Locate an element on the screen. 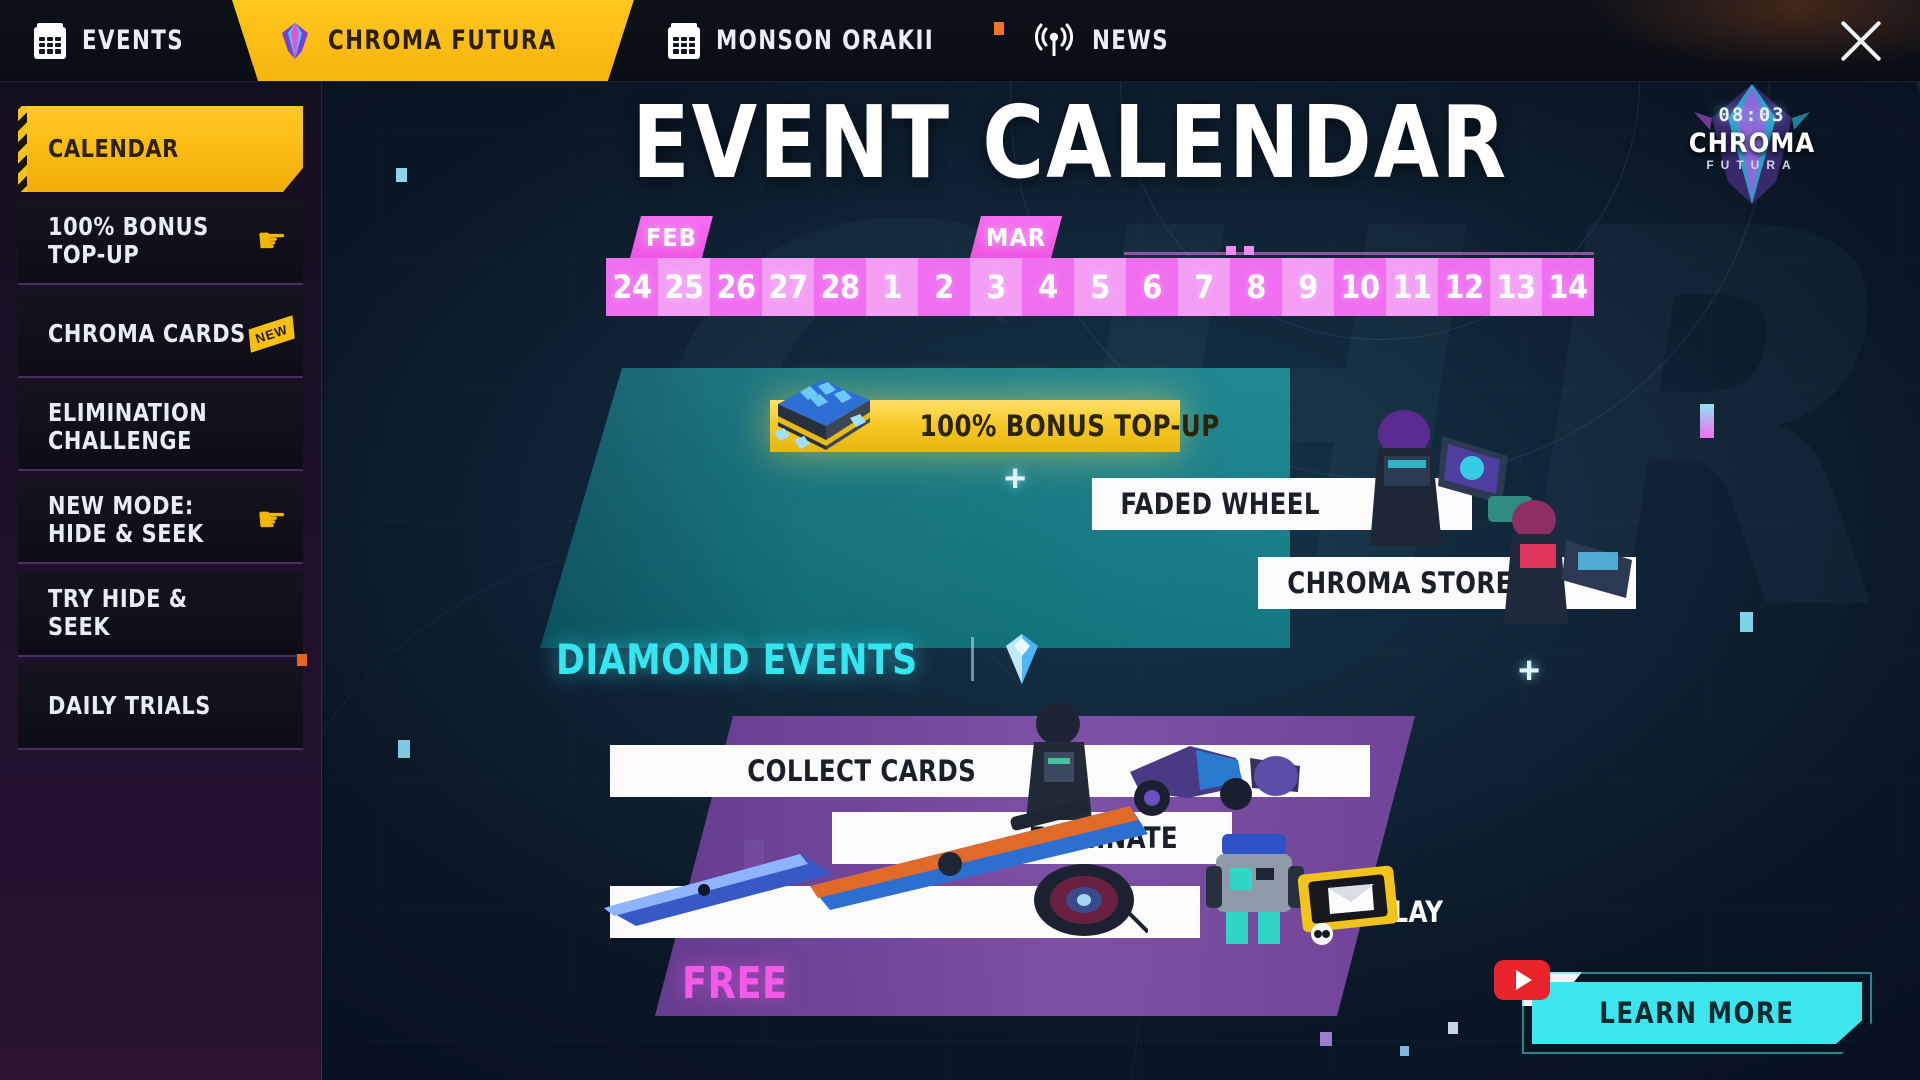  day-cell: 1 is located at coordinates (892, 287).